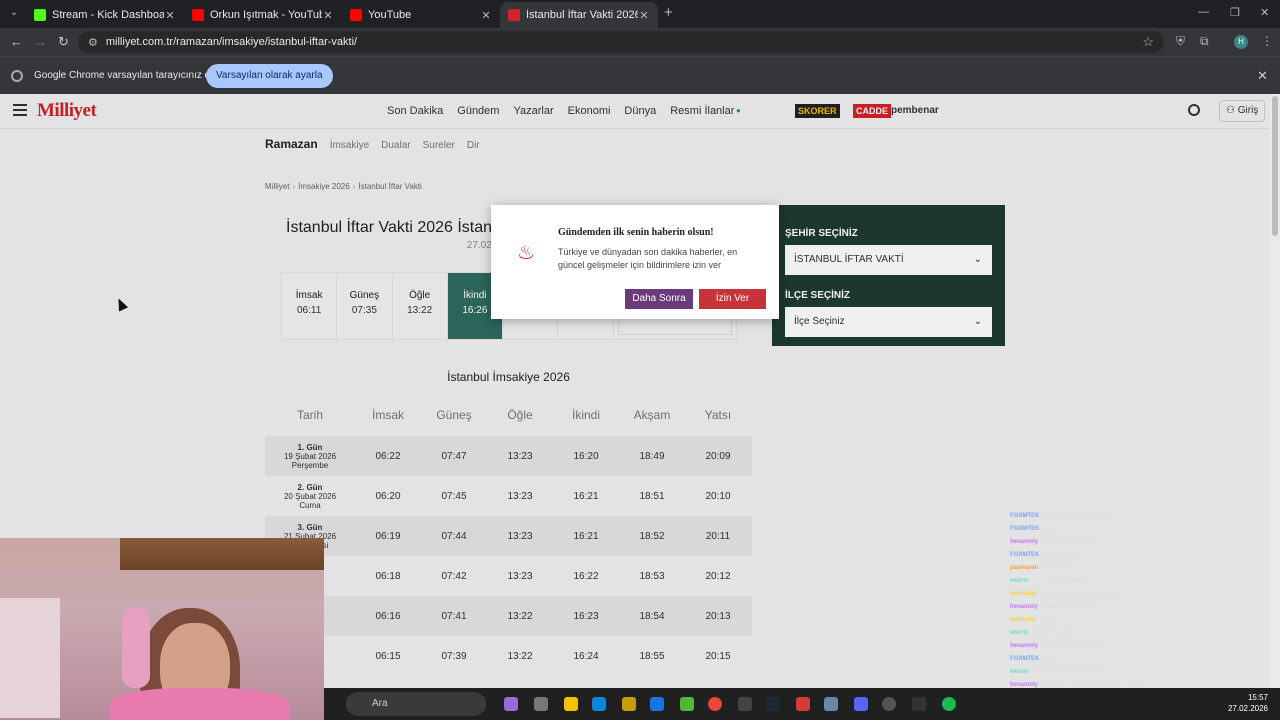 This screenshot has height=720, width=1280. I want to click on district-select: İlçe Seçiniz ⌄, so click(888, 322).